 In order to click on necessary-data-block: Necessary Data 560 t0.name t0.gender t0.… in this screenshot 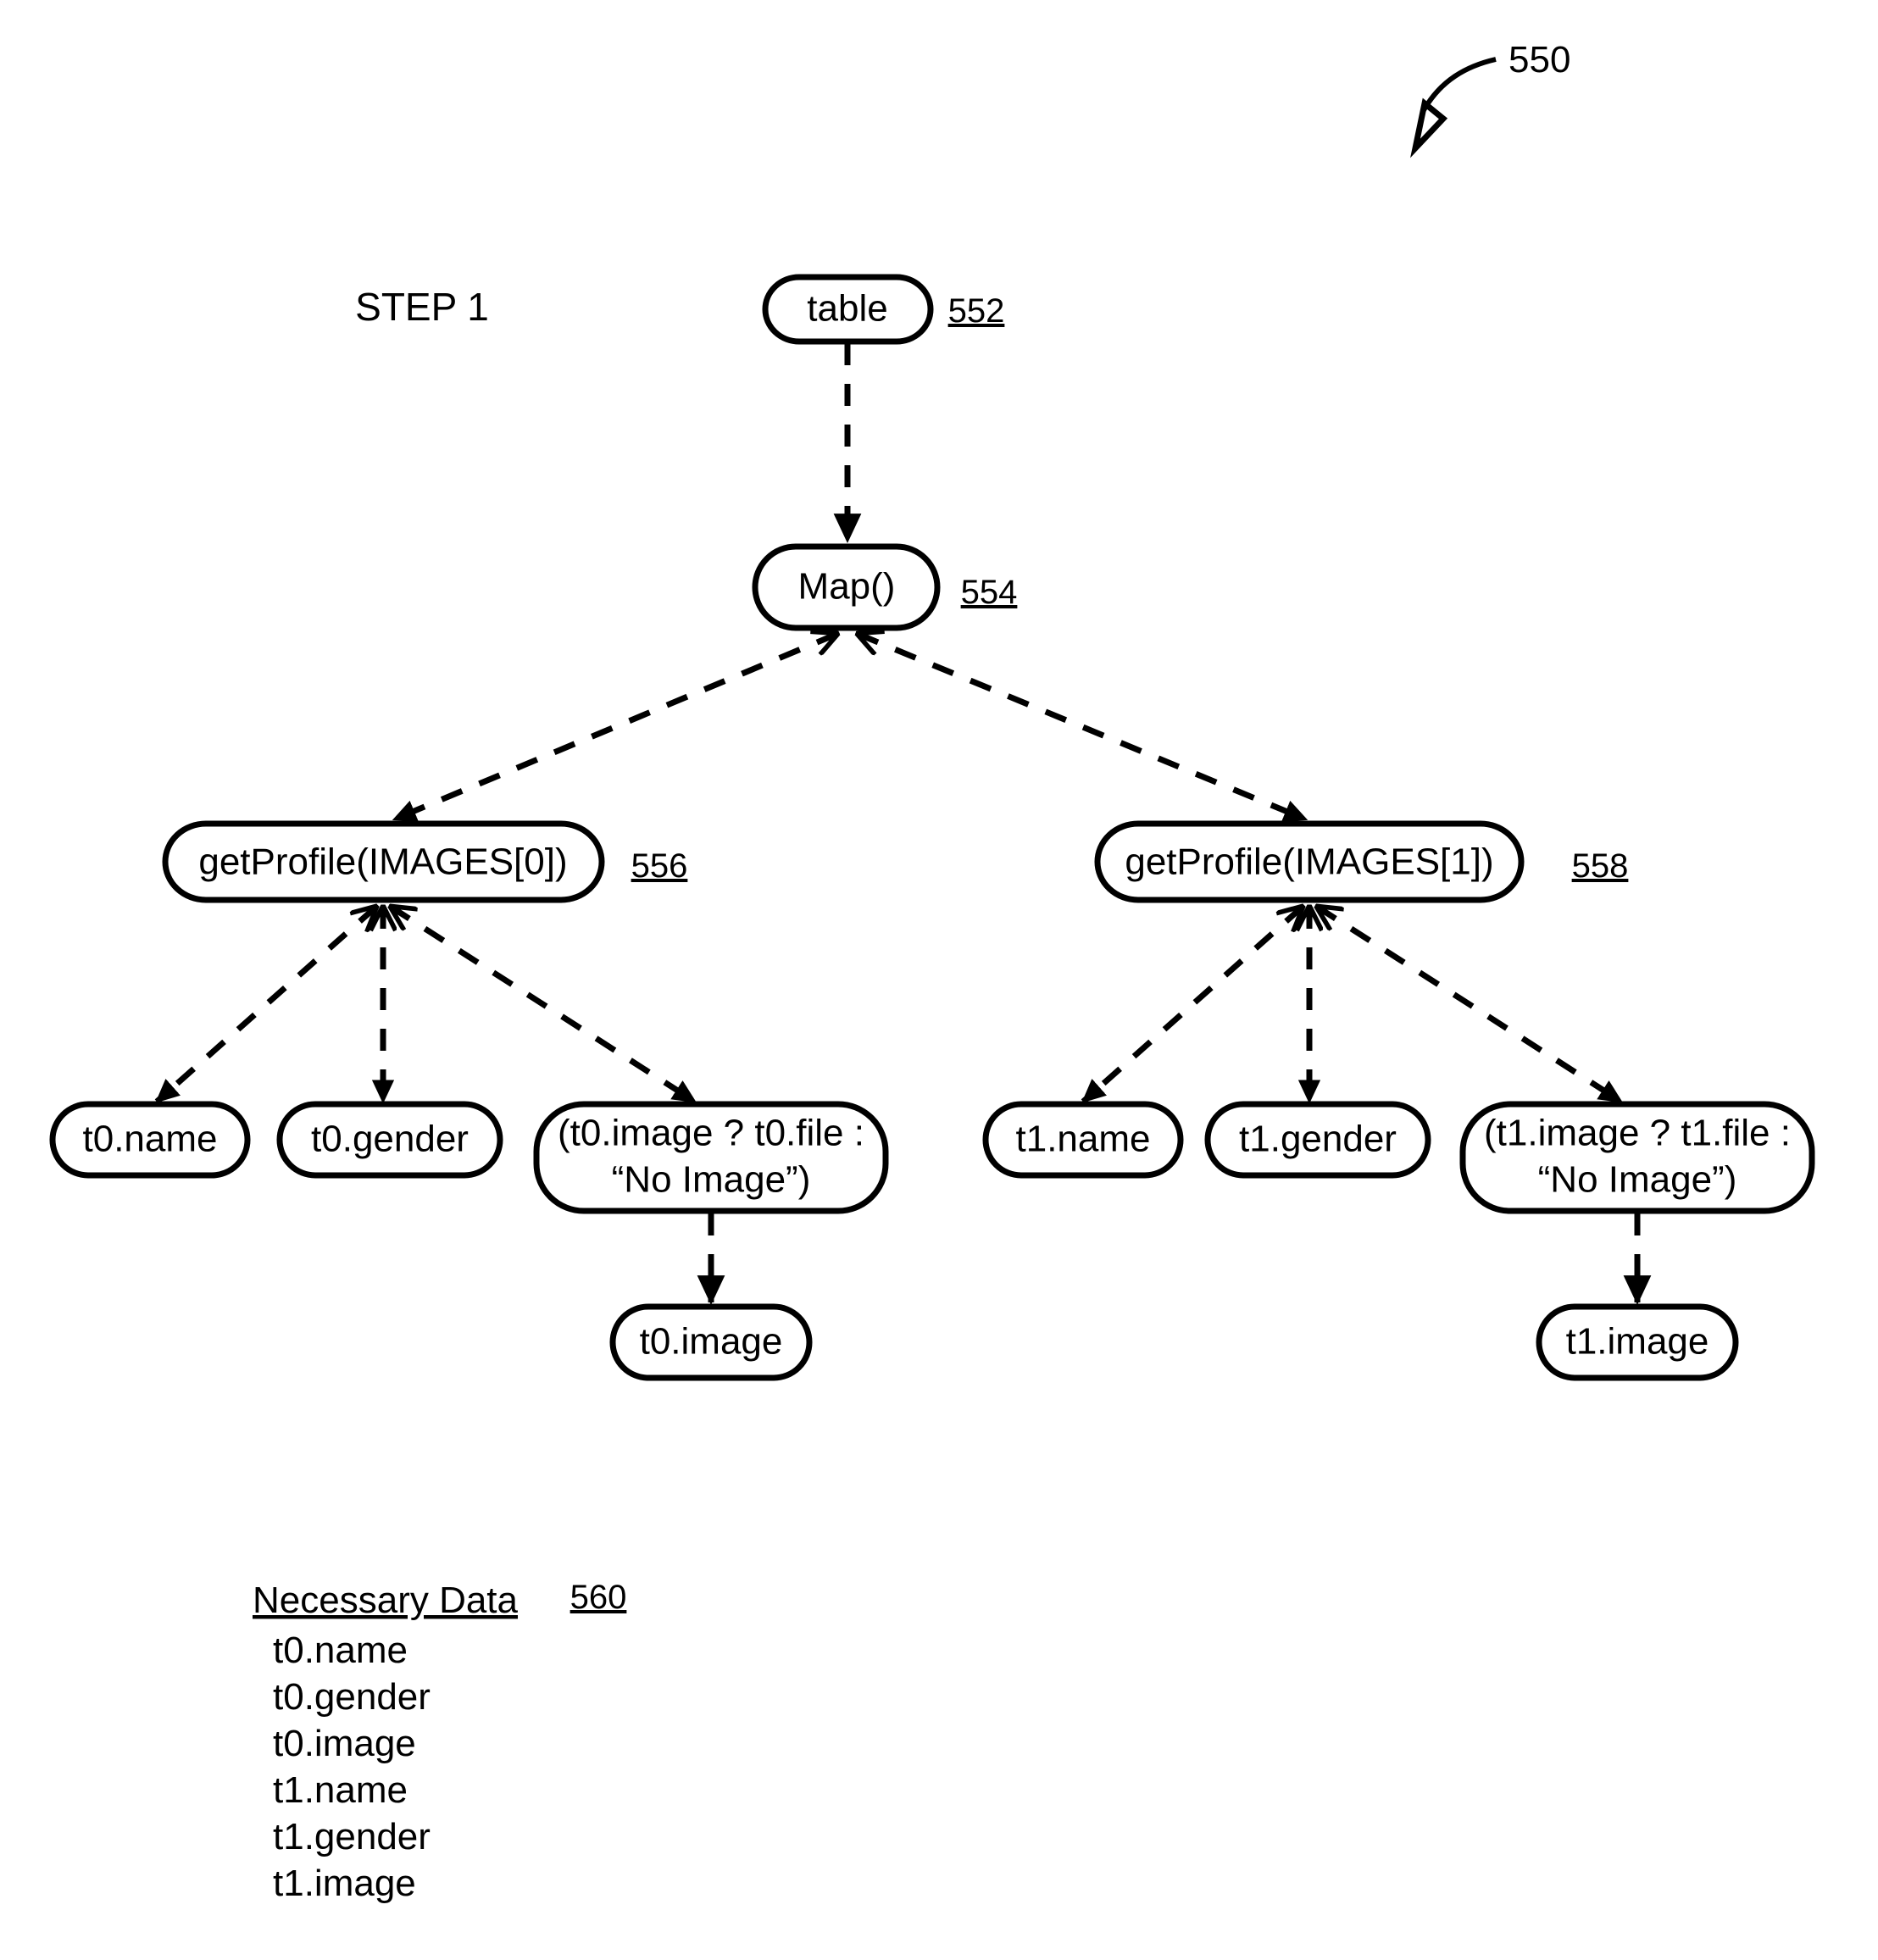, I will do `click(439, 1741)`.